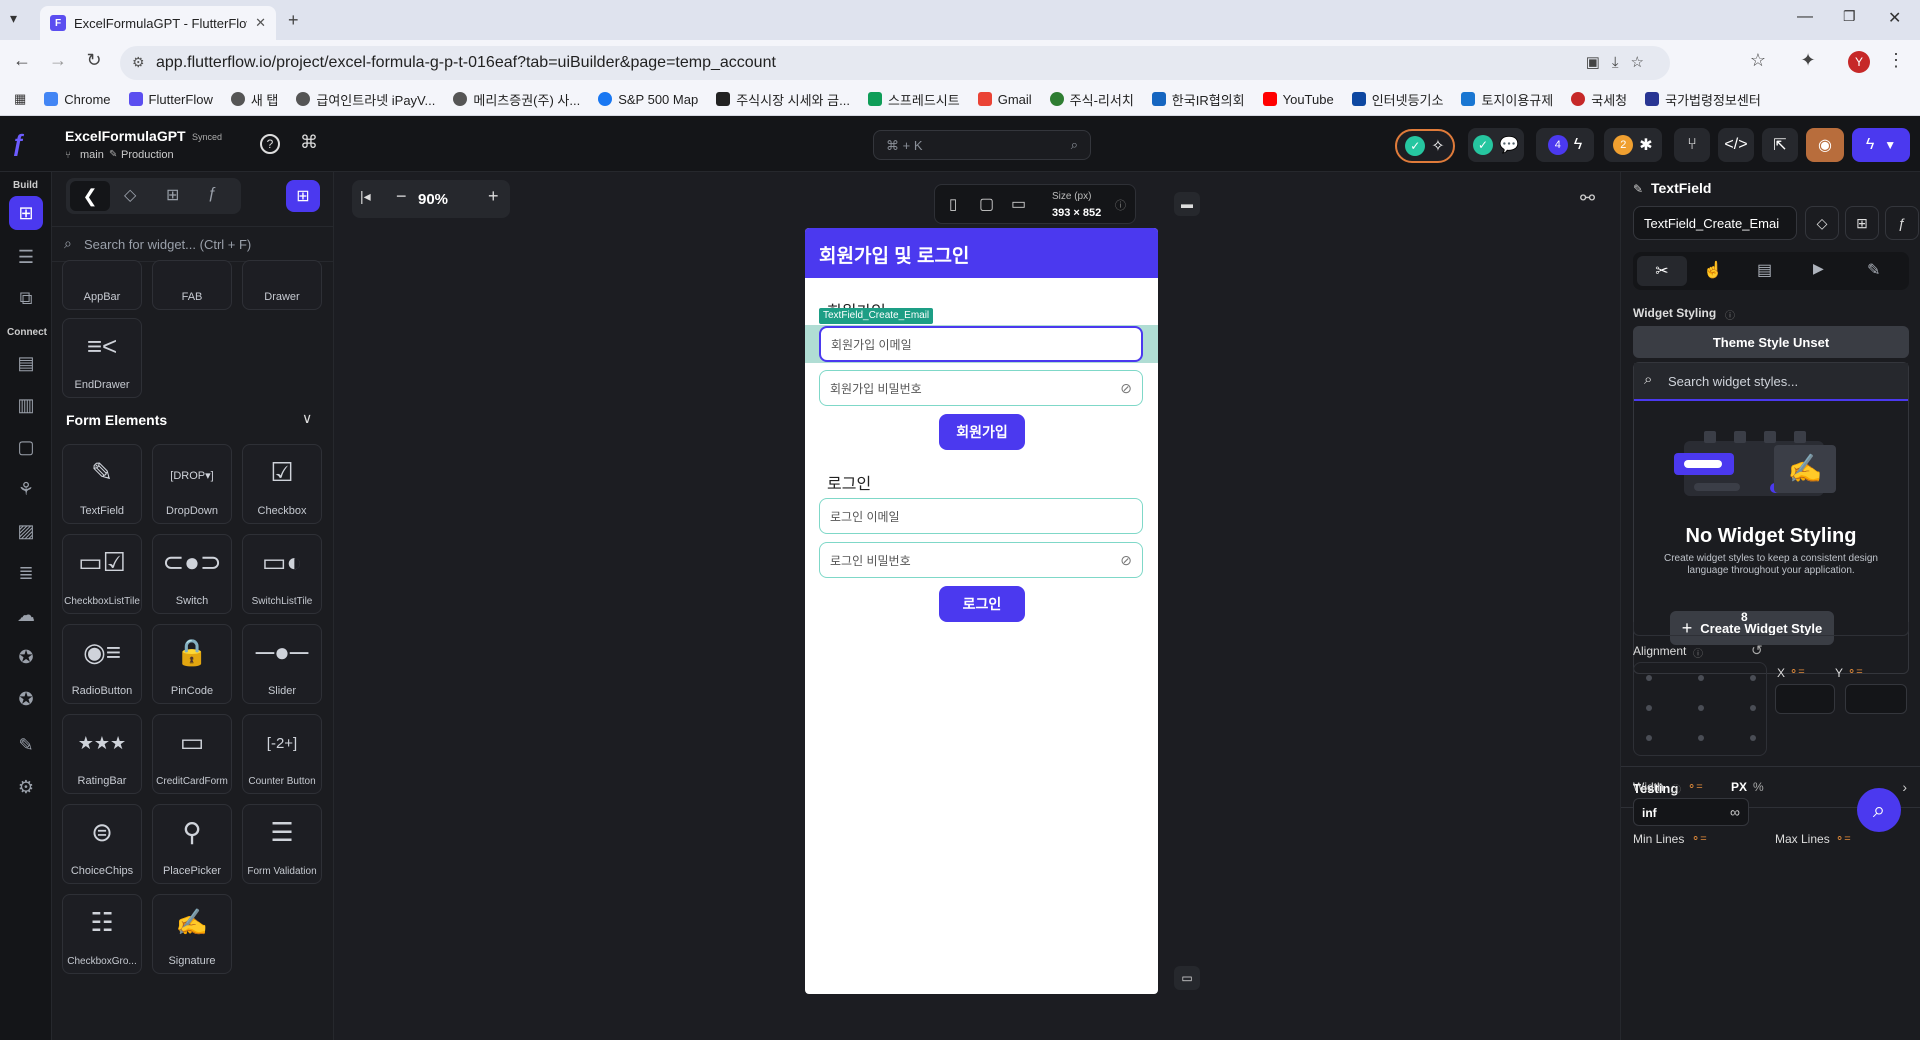  I want to click on bookmark: YouTube, so click(1298, 99).